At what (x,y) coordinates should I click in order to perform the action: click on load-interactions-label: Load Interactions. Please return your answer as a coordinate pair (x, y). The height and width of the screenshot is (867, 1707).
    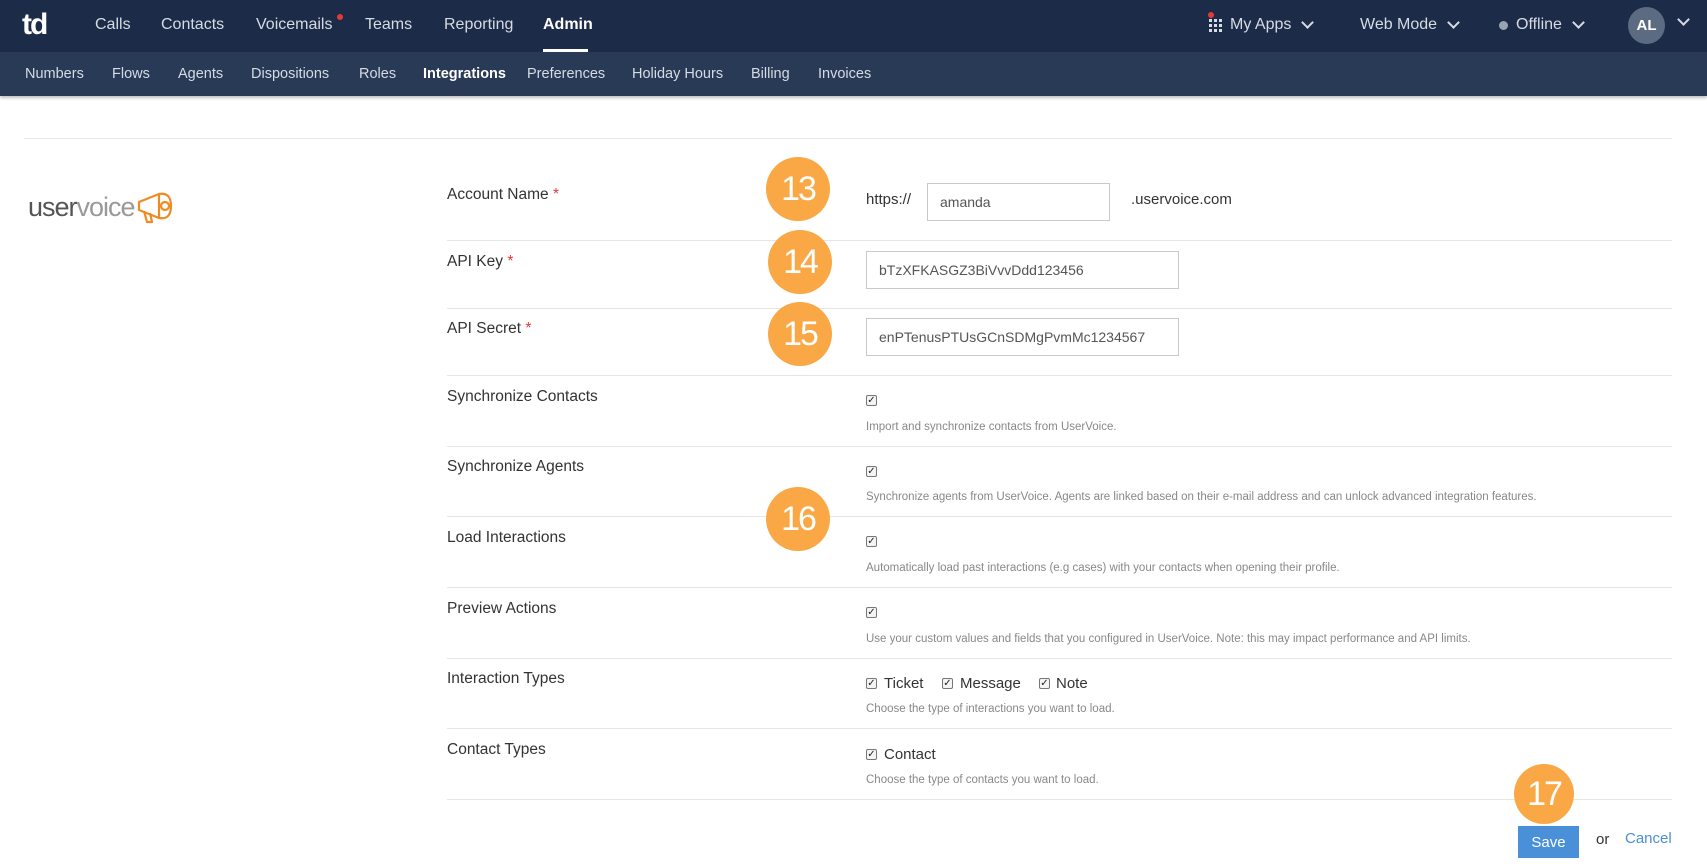
    Looking at the image, I should click on (506, 537).